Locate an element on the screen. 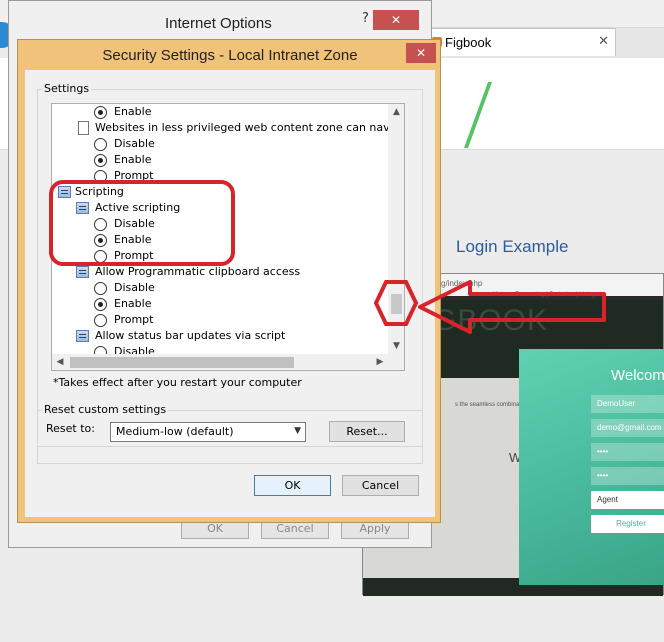  annotation-overlay is located at coordinates (489, 307).